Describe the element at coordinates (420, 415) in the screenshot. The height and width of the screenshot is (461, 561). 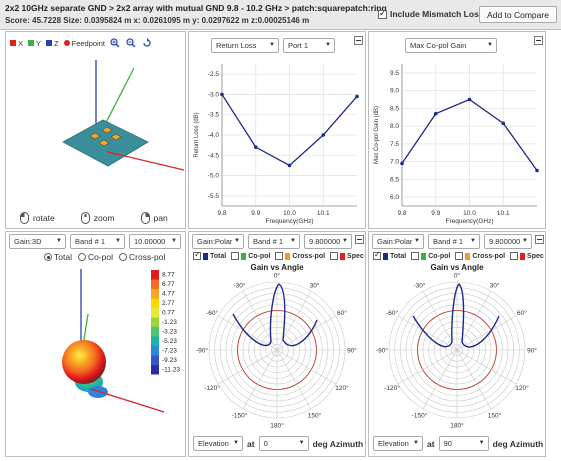
I see `angle-label: -150°` at that location.